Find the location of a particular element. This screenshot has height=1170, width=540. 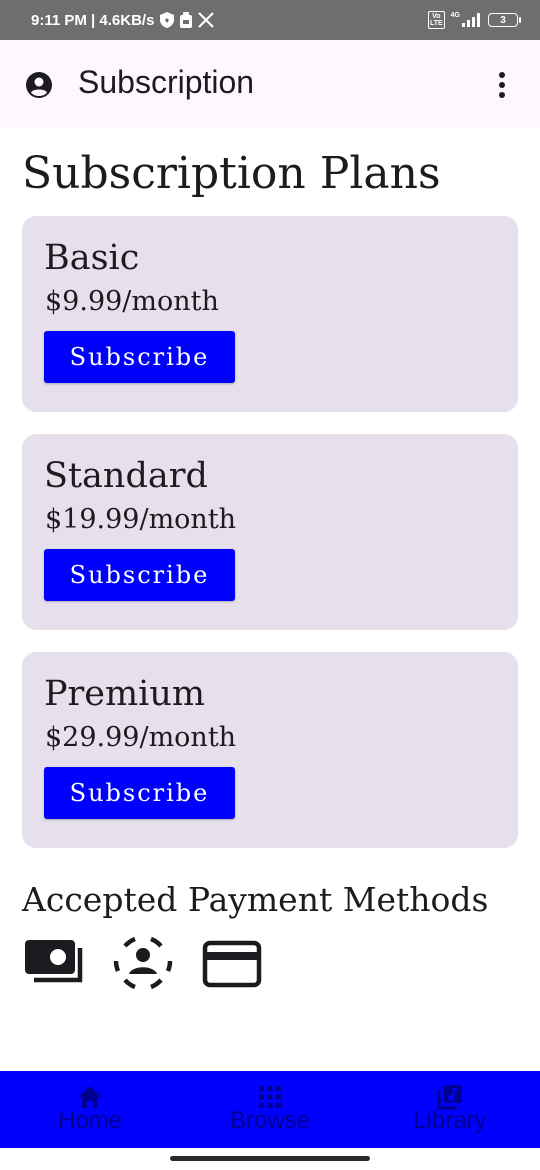

nav-label-library: Library is located at coordinates (450, 1120).